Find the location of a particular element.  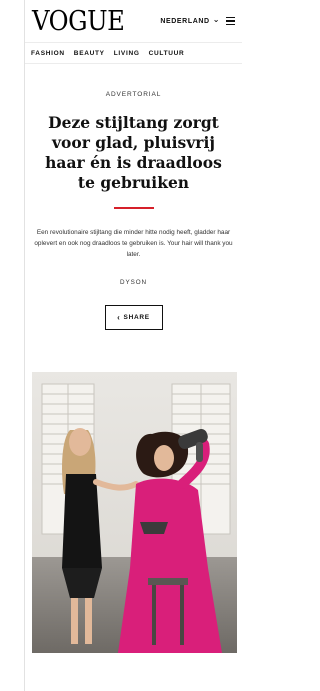

share-button: ‹ SHARE is located at coordinates (133, 317).